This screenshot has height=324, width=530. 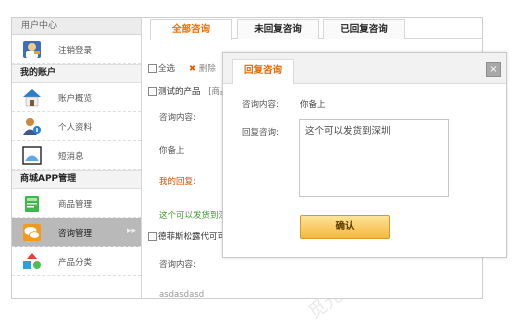 I want to click on list-item-title: 德菲斯松露代可可, so click(x=187, y=236).